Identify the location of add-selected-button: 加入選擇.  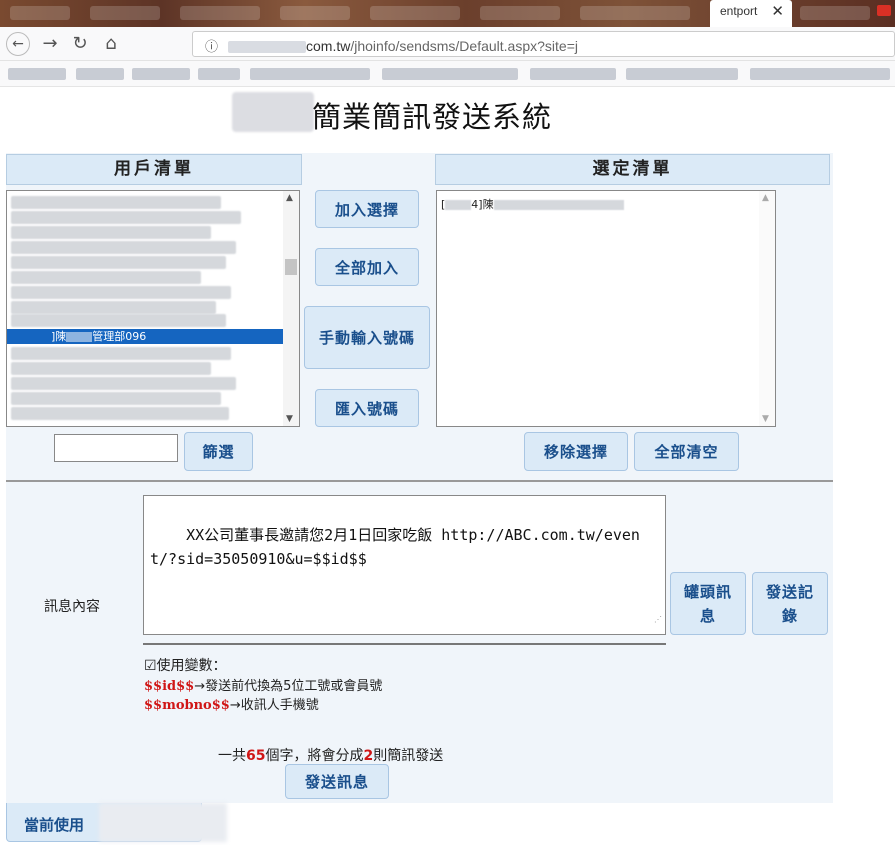
(367, 209).